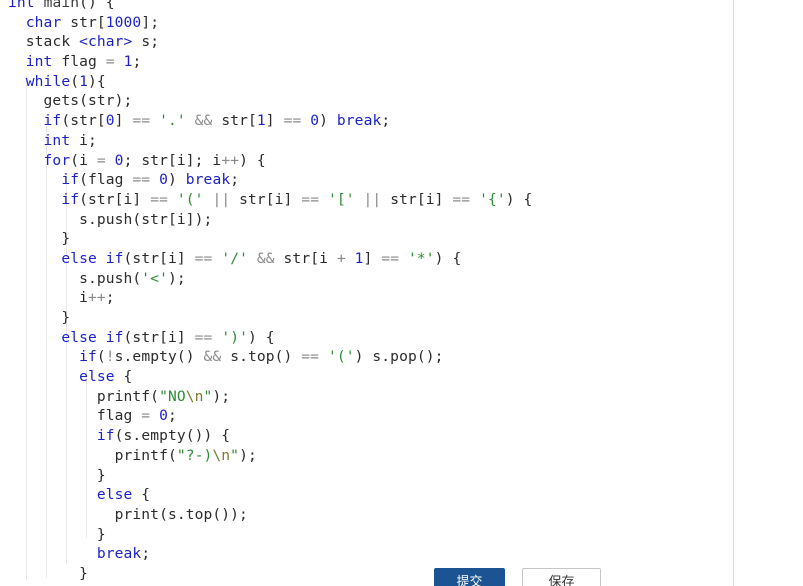 The width and height of the screenshot is (803, 586). Describe the element at coordinates (341, 258) in the screenshot. I see `code-token: +` at that location.